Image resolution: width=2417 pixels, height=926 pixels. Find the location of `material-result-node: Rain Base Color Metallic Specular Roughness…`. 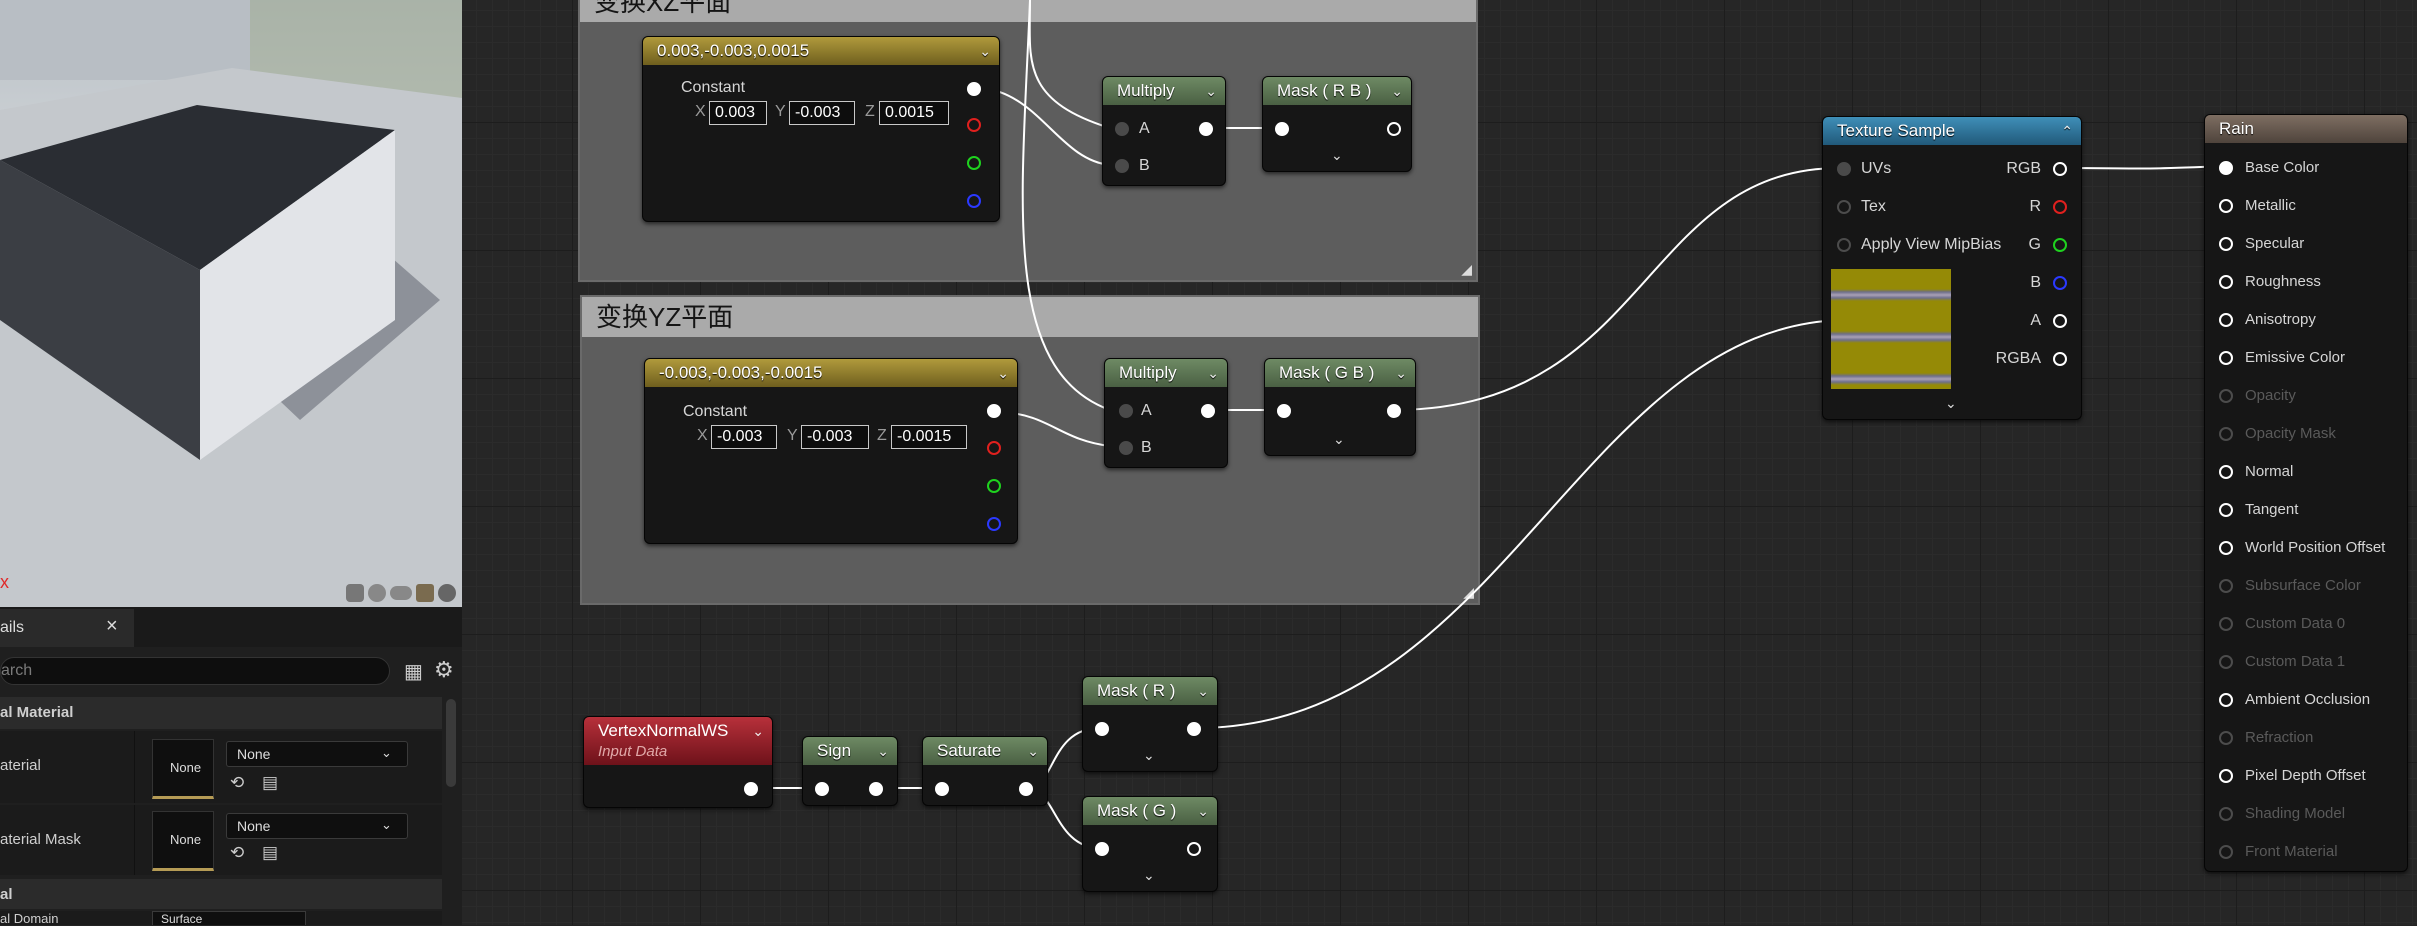

material-result-node: Rain Base Color Metallic Specular Roughness… is located at coordinates (2306, 493).